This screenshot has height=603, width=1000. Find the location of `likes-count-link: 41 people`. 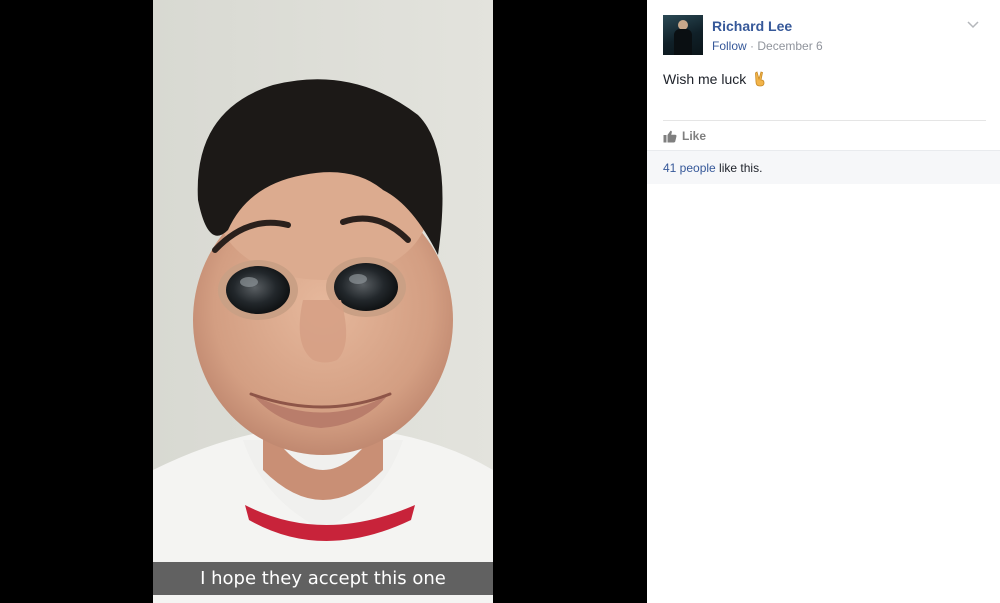

likes-count-link: 41 people is located at coordinates (689, 168).